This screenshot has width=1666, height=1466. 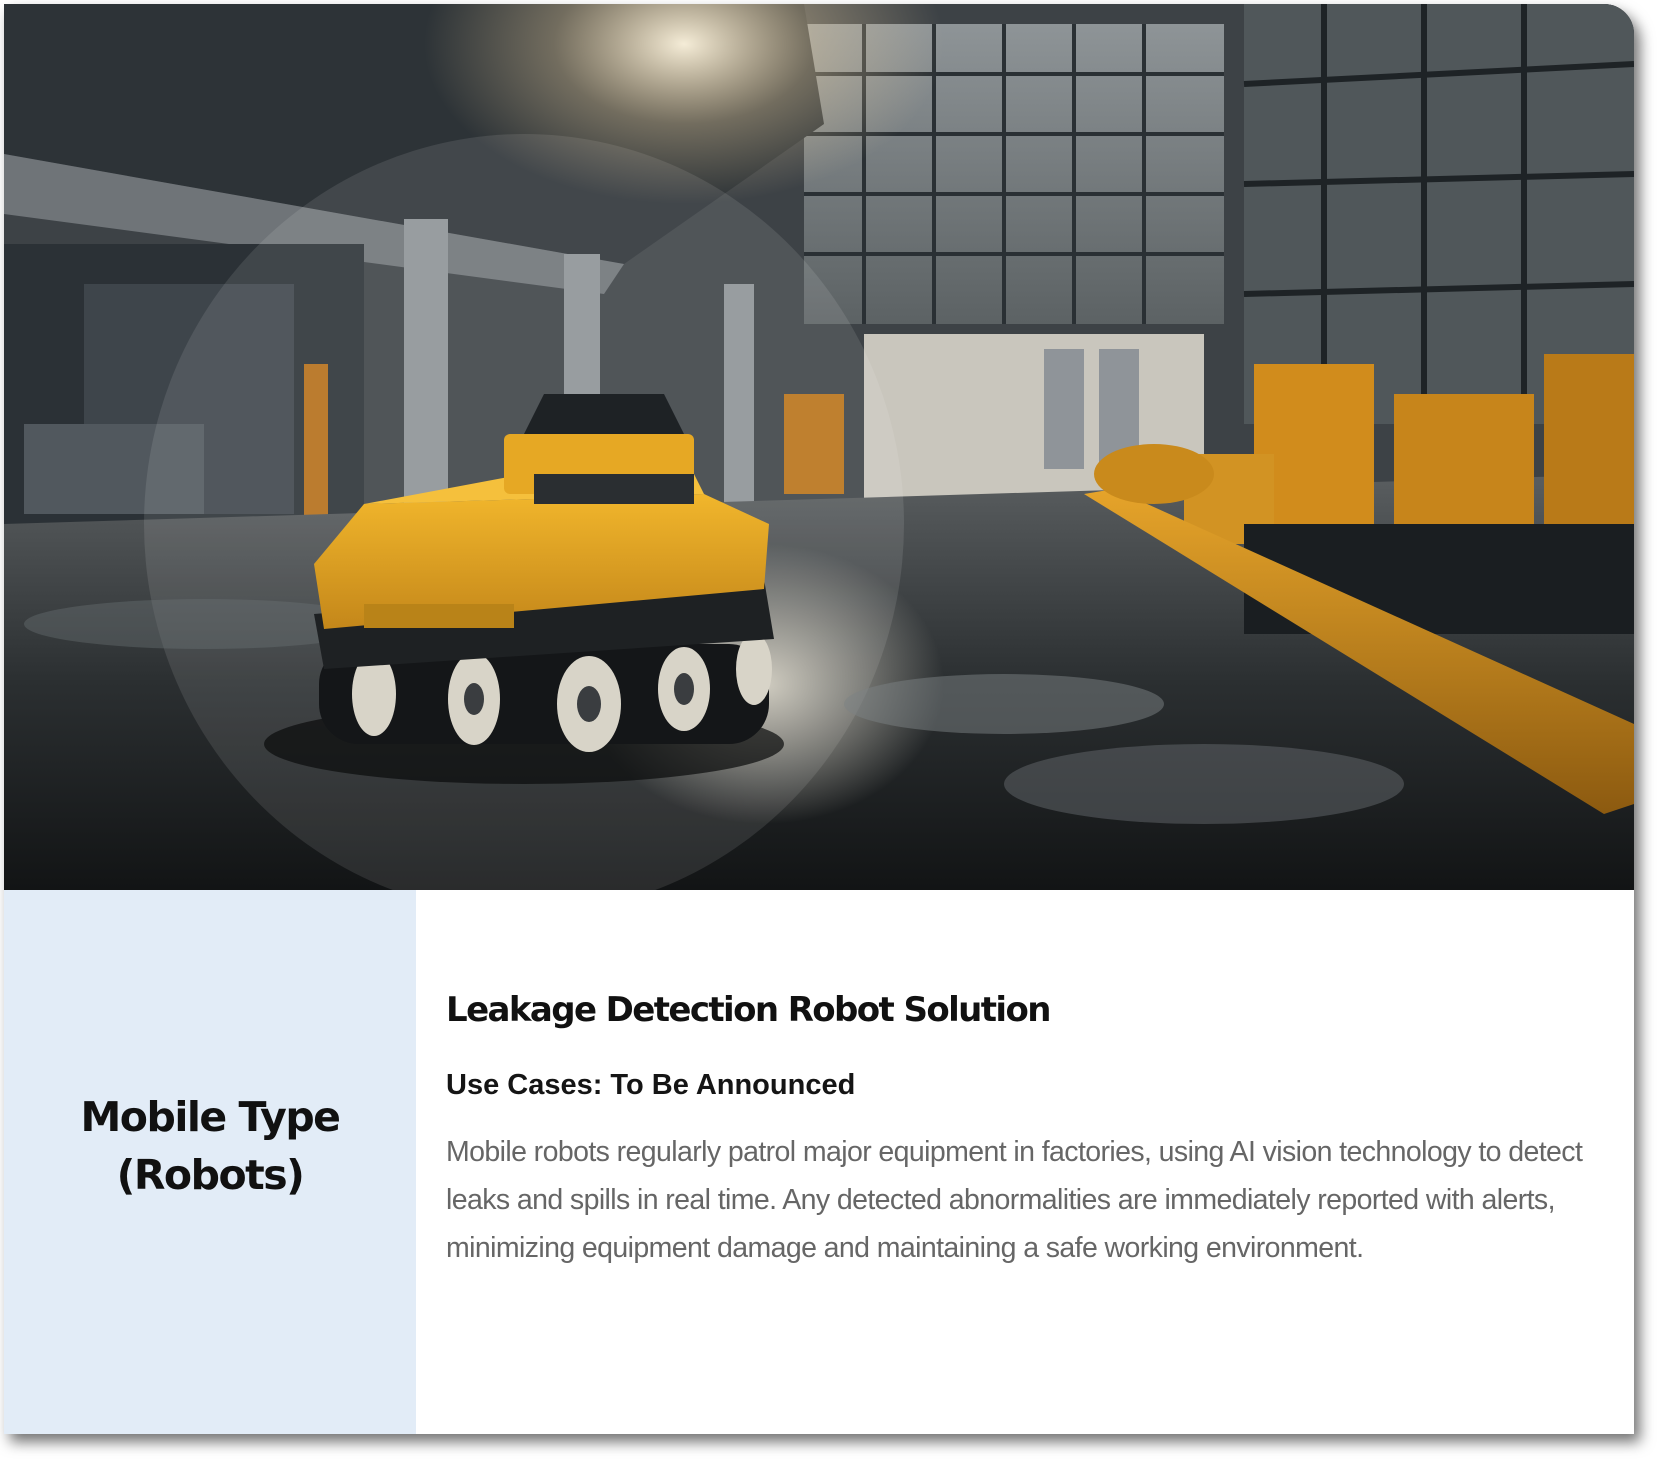 What do you see at coordinates (748, 1010) in the screenshot?
I see `solution-title: Leakage Detection Robot Solution` at bounding box center [748, 1010].